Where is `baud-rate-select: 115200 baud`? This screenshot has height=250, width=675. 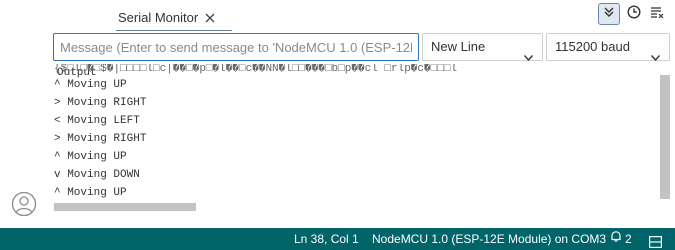
baud-rate-select: 115200 baud is located at coordinates (608, 47).